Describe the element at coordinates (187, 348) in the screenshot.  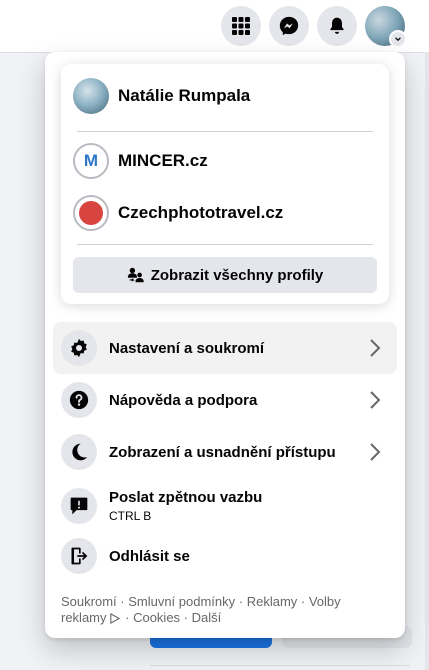
I see `menu-item-label: Nastavení a soukromí` at that location.